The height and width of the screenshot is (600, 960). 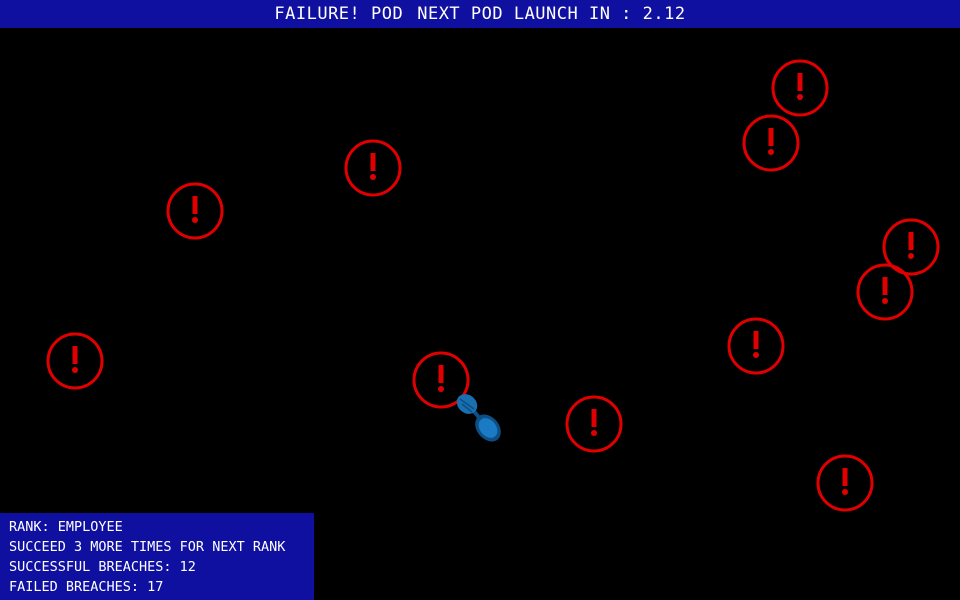 I want to click on rank-text: RANK: EMPLOYEE, so click(x=66, y=527).